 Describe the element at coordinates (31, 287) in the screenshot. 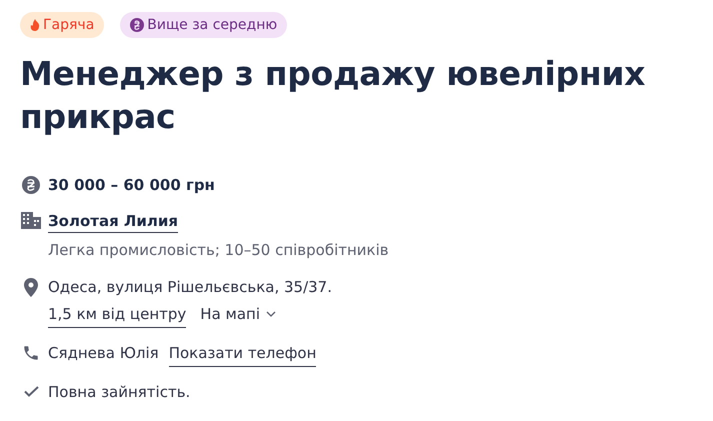

I see `location-pin-icon` at that location.